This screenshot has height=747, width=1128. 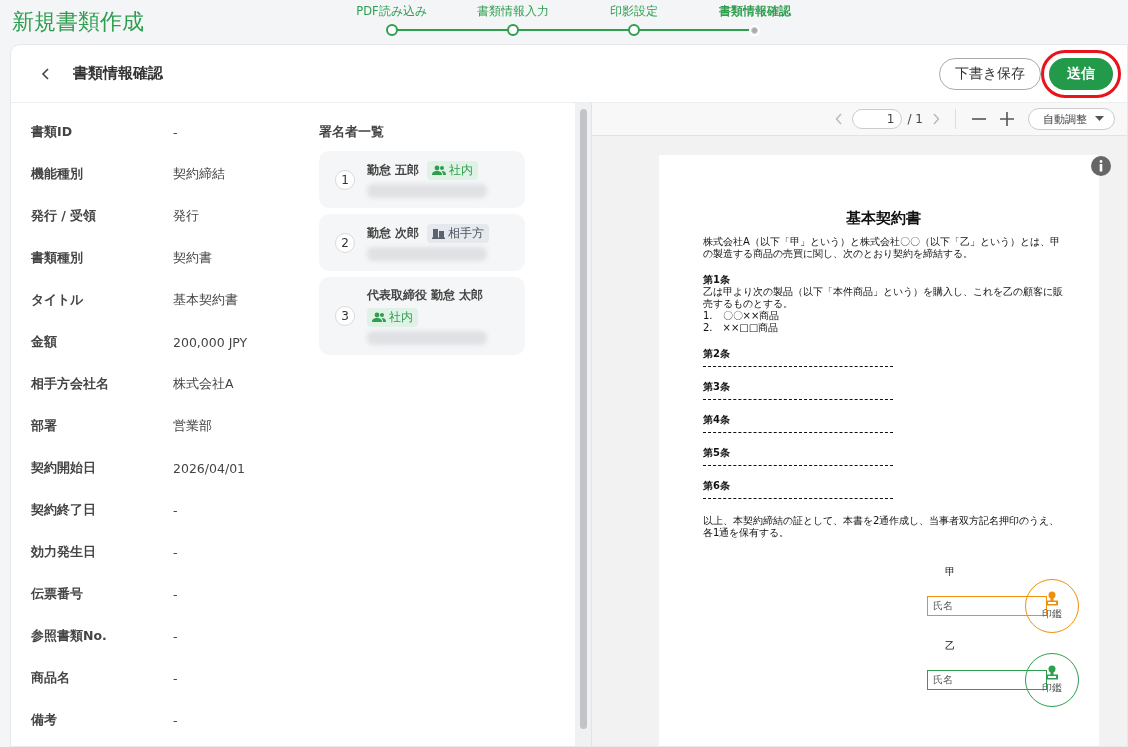 What do you see at coordinates (1007, 119) in the screenshot?
I see `plus-icon` at bounding box center [1007, 119].